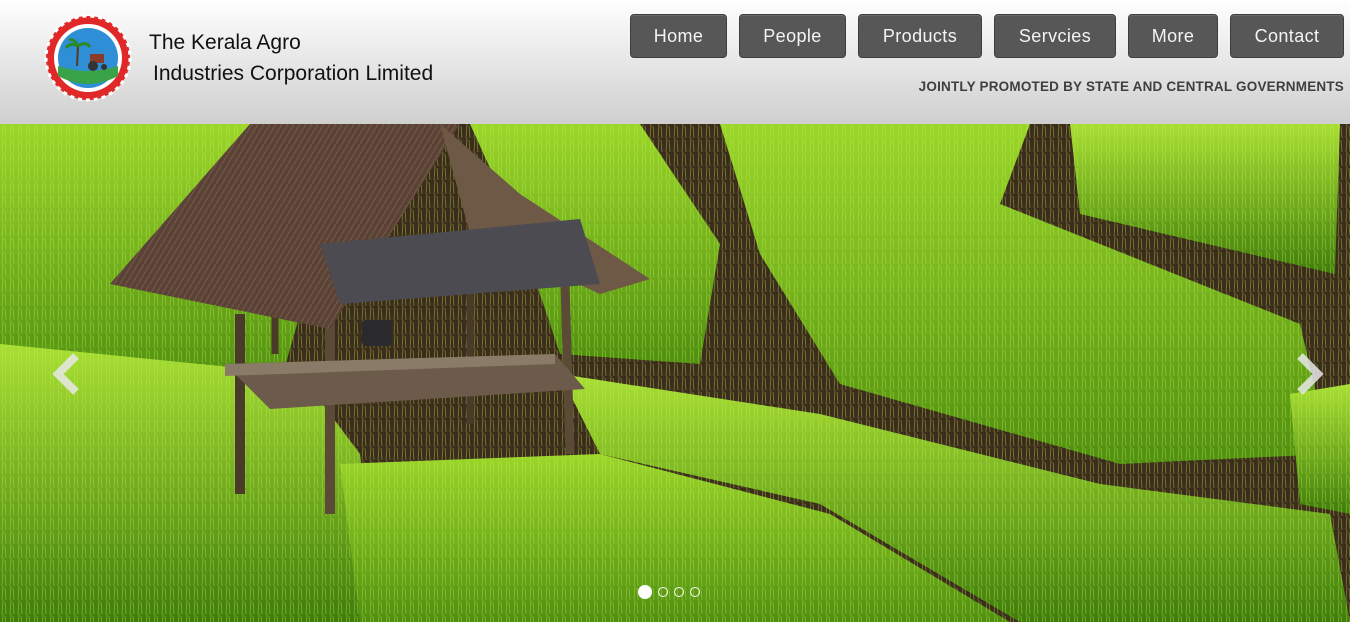 This screenshot has height=622, width=1350. What do you see at coordinates (1055, 36) in the screenshot?
I see `nav-services: Servcies` at bounding box center [1055, 36].